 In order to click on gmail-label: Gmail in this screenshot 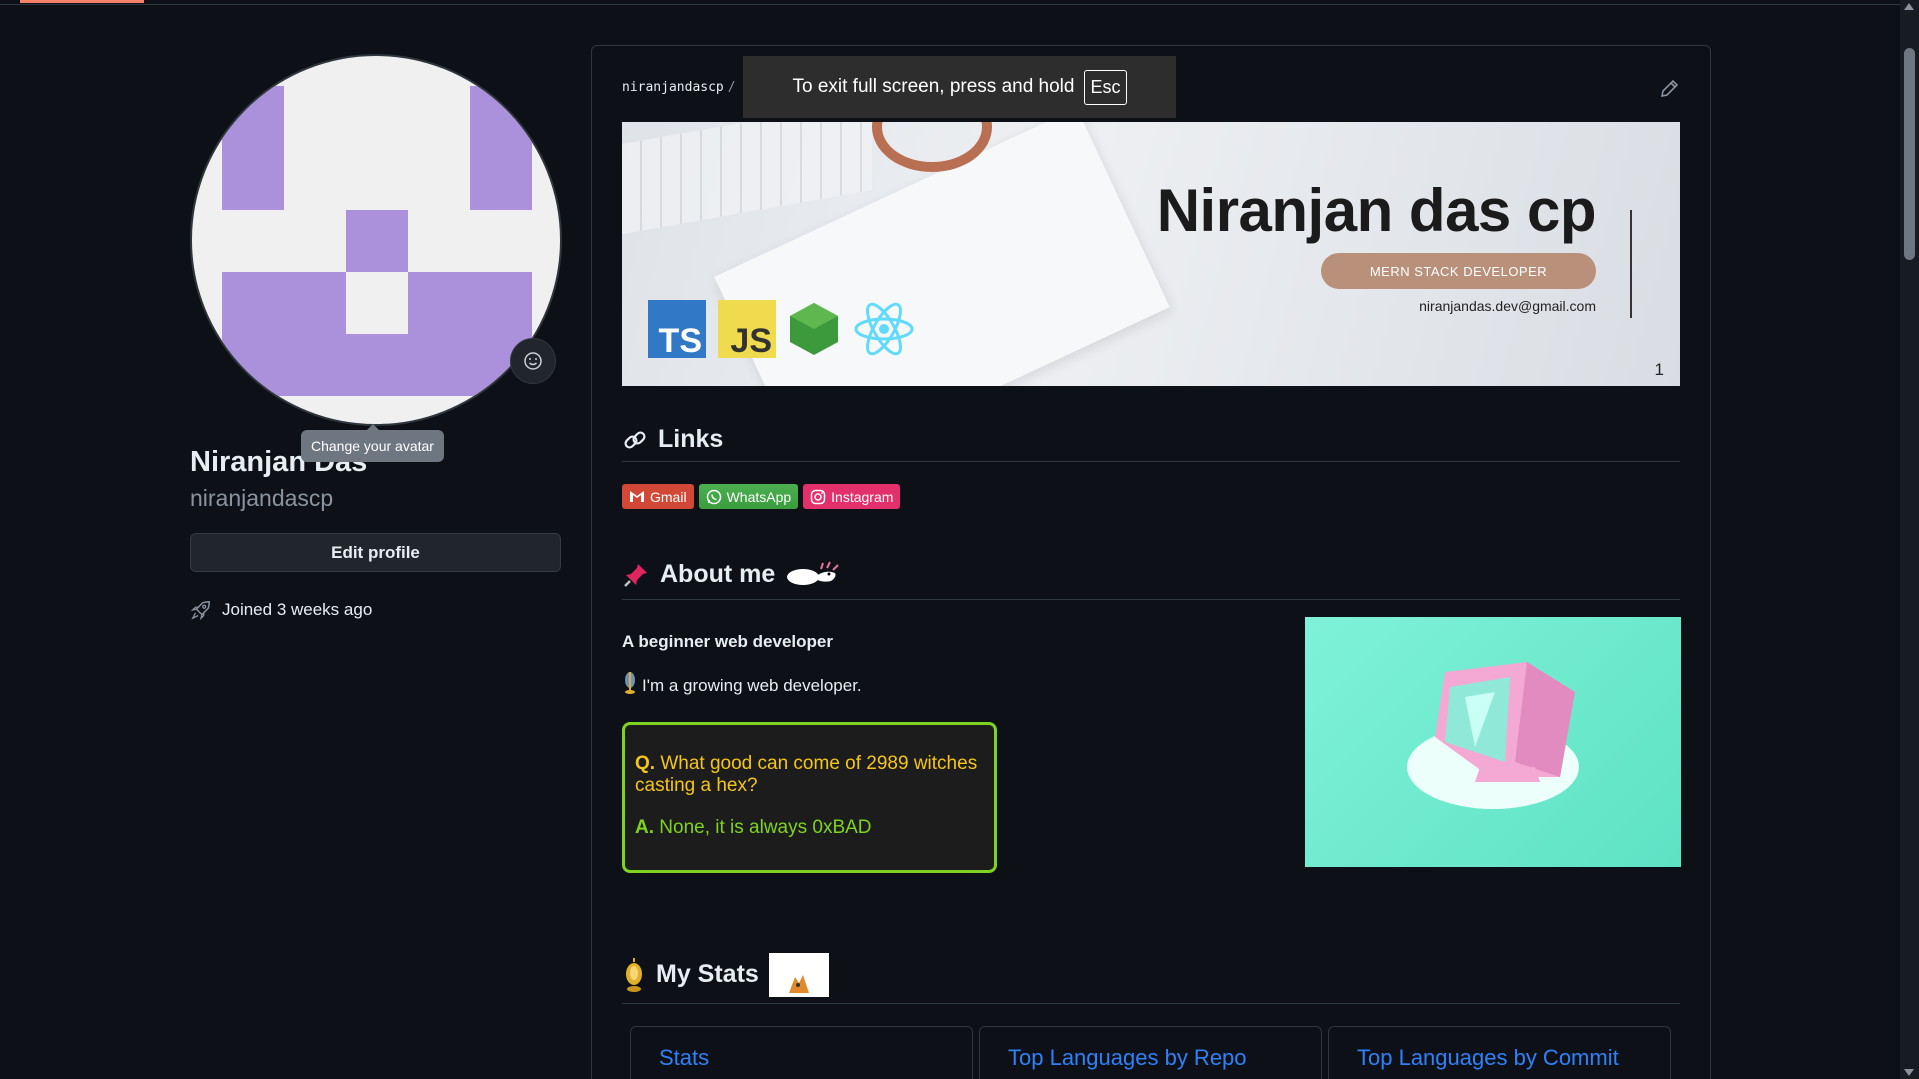, I will do `click(668, 496)`.